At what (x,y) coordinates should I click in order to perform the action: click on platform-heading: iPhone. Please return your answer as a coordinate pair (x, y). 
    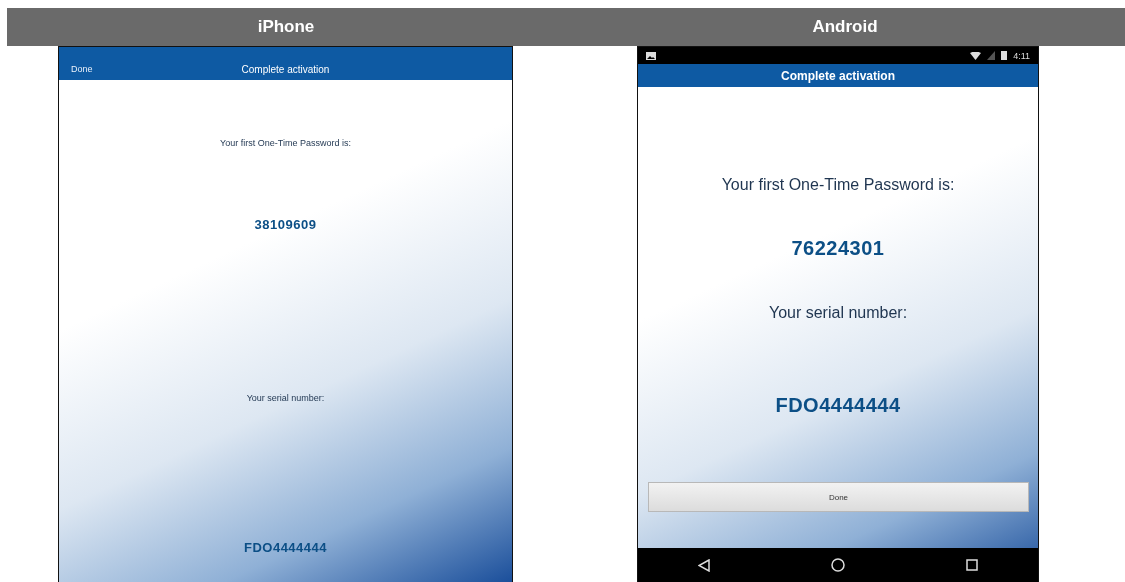
    Looking at the image, I should click on (286, 27).